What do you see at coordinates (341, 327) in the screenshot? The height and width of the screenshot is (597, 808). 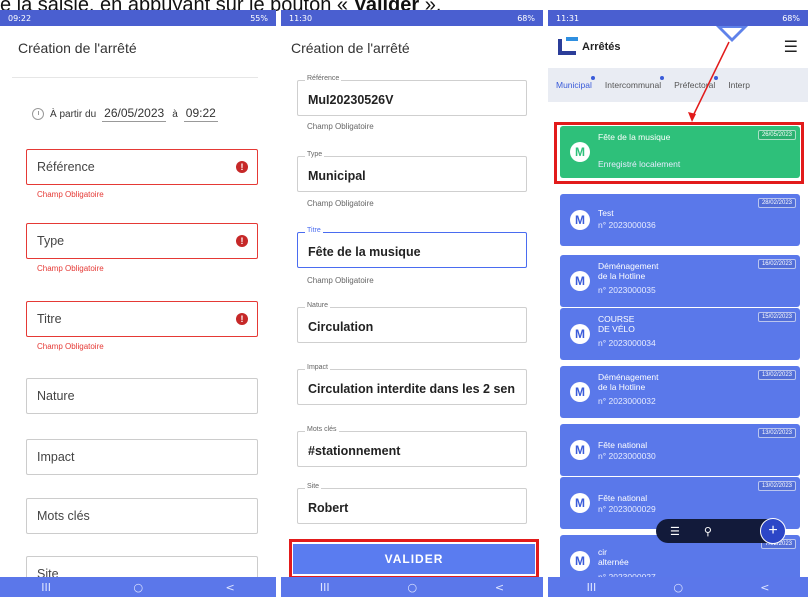 I see `nature-value: Circulation` at bounding box center [341, 327].